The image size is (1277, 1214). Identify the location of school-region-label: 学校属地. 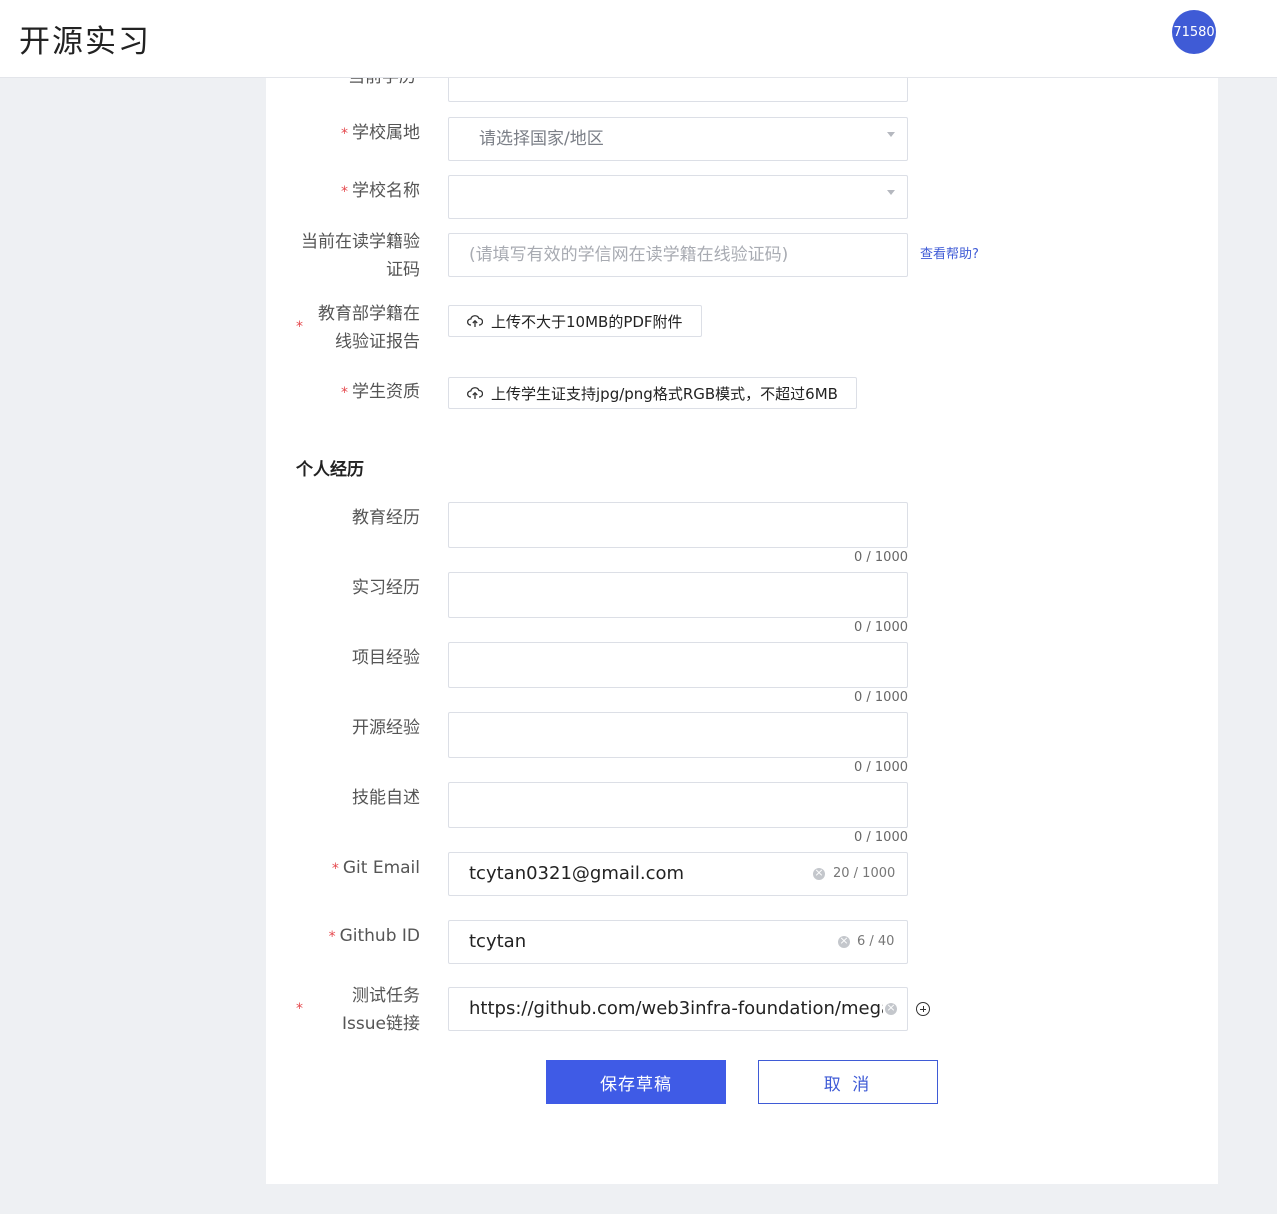
(386, 133).